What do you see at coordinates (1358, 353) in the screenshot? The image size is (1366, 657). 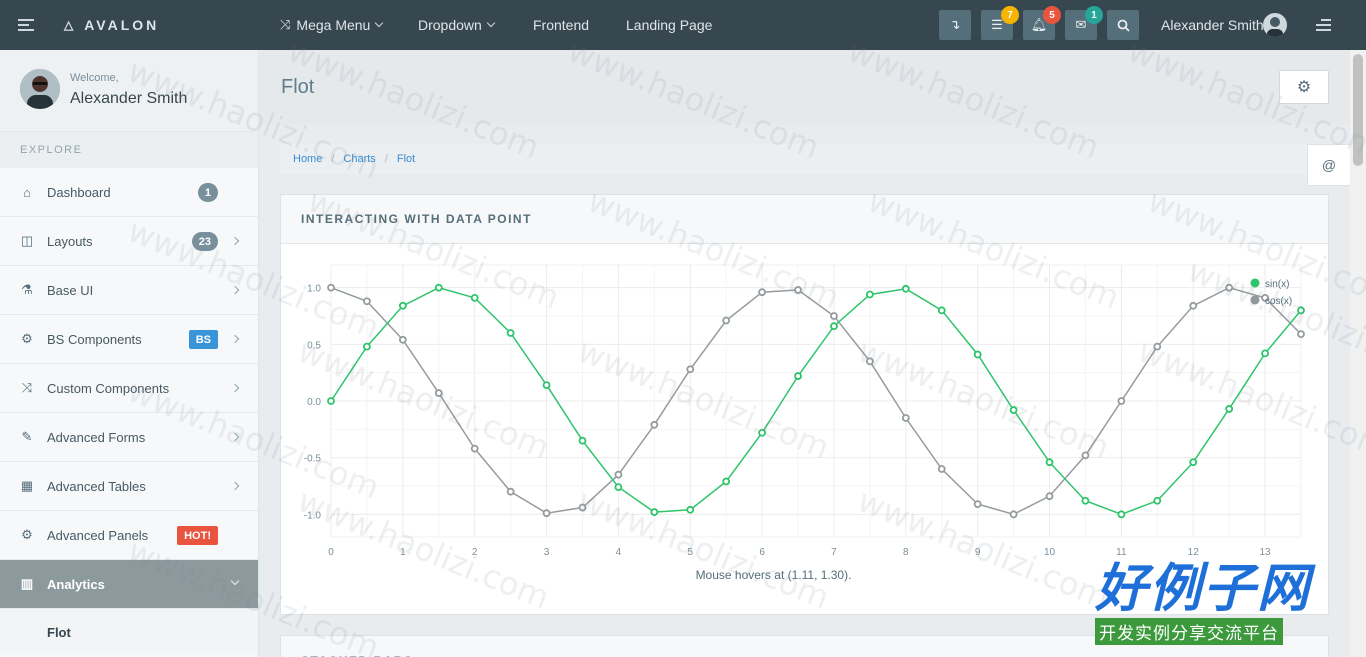 I see `page-scrollbar` at bounding box center [1358, 353].